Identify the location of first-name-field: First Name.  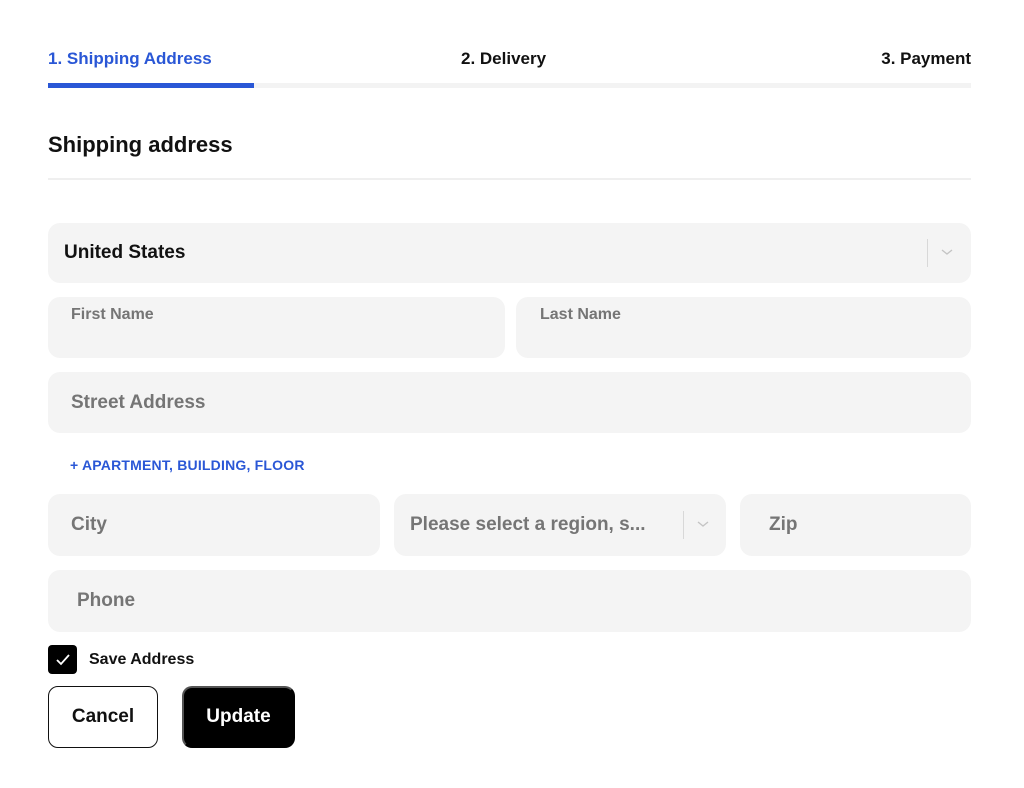
(276, 327).